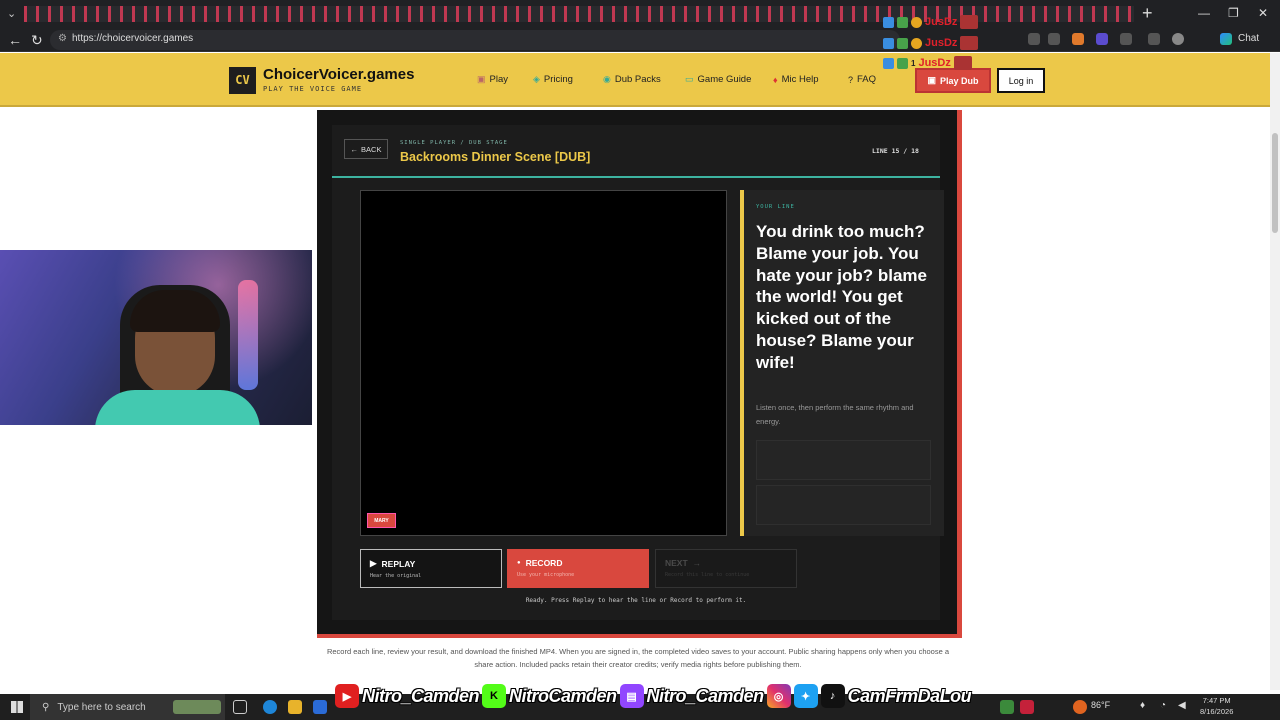 The height and width of the screenshot is (720, 1280). I want to click on favorite-star-icon, so click(1054, 39).